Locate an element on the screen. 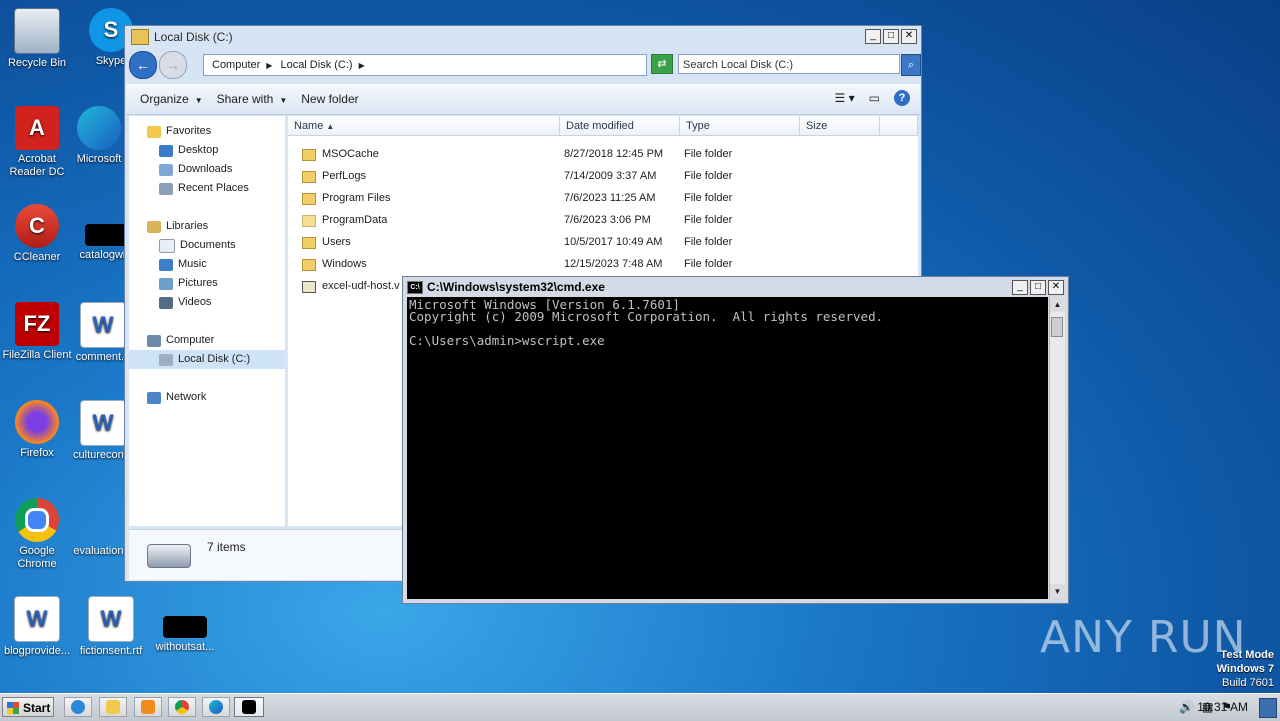 The width and height of the screenshot is (1280, 721). nav-desktop: Desktop is located at coordinates (188, 150).